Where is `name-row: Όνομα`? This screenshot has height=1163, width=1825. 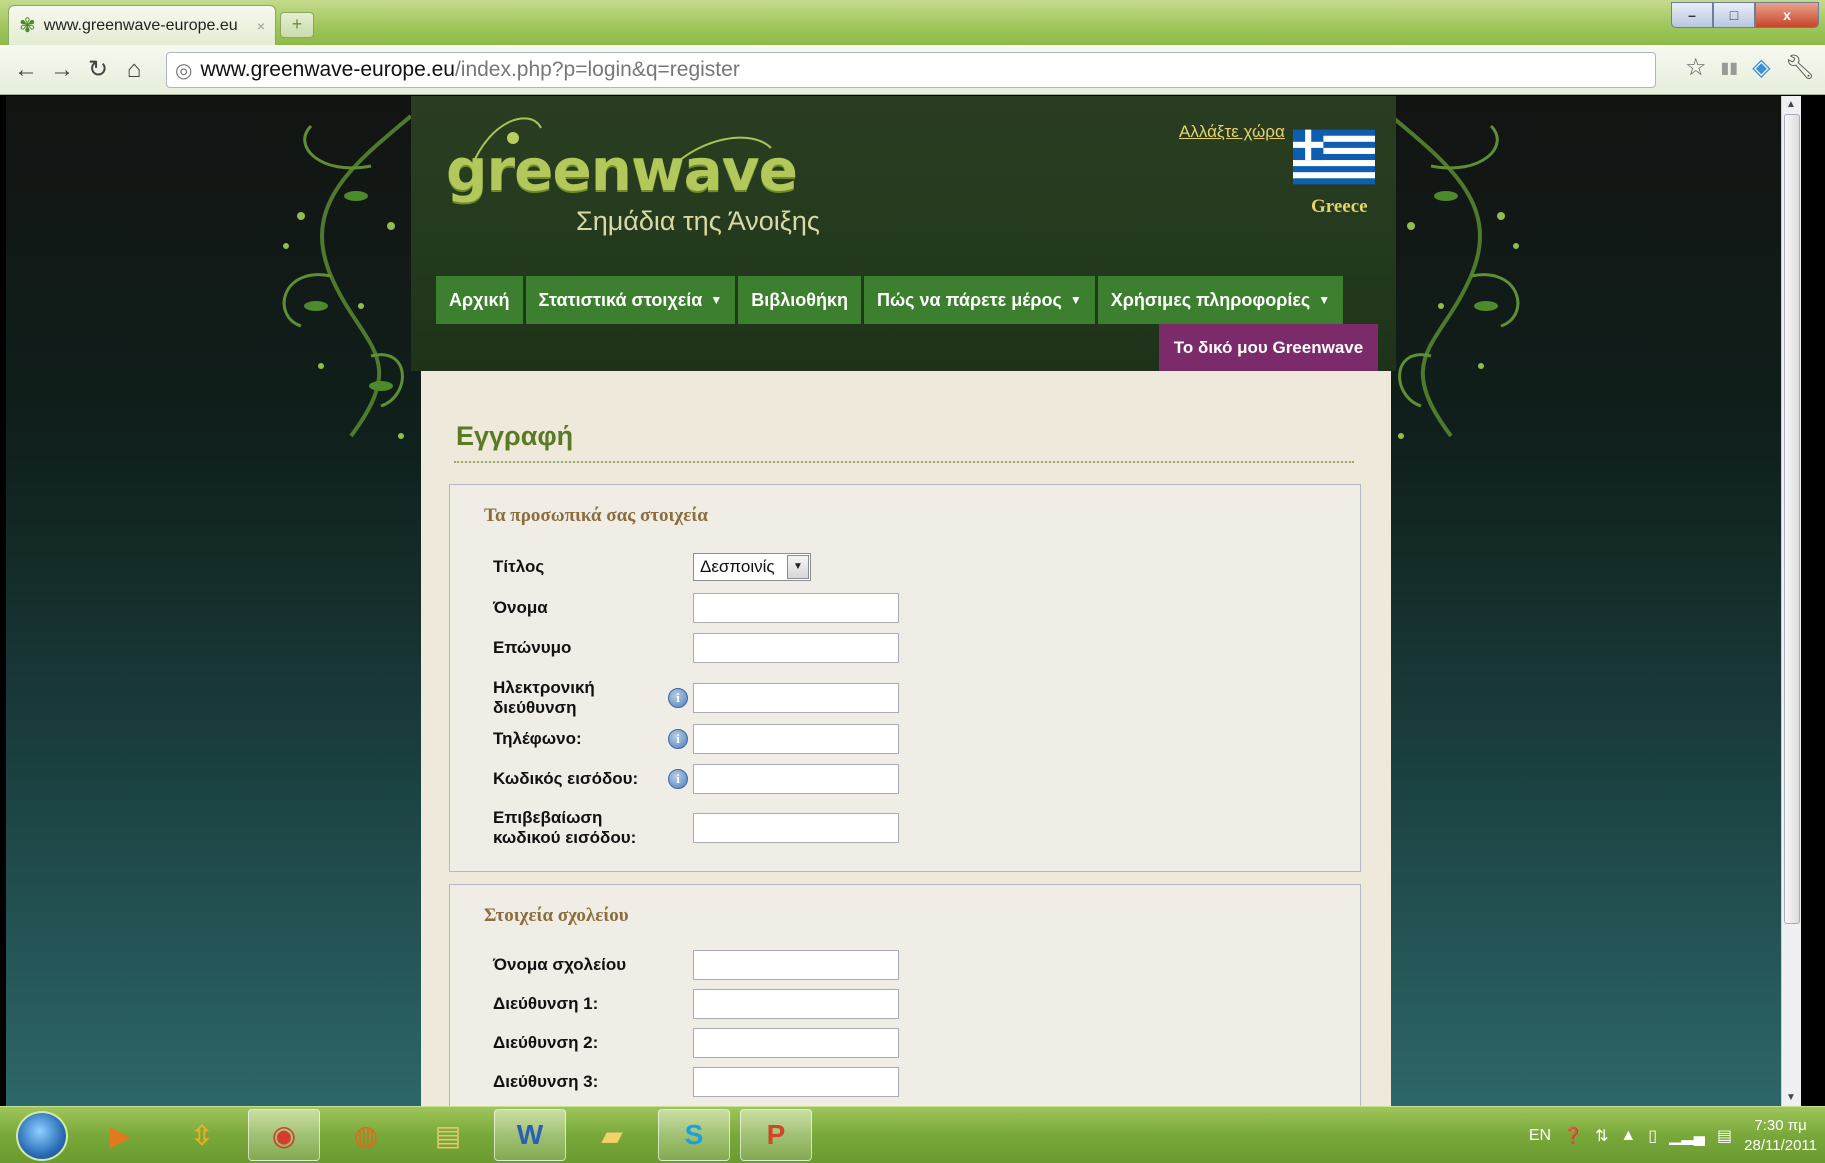
name-row: Όνομα is located at coordinates (696, 608).